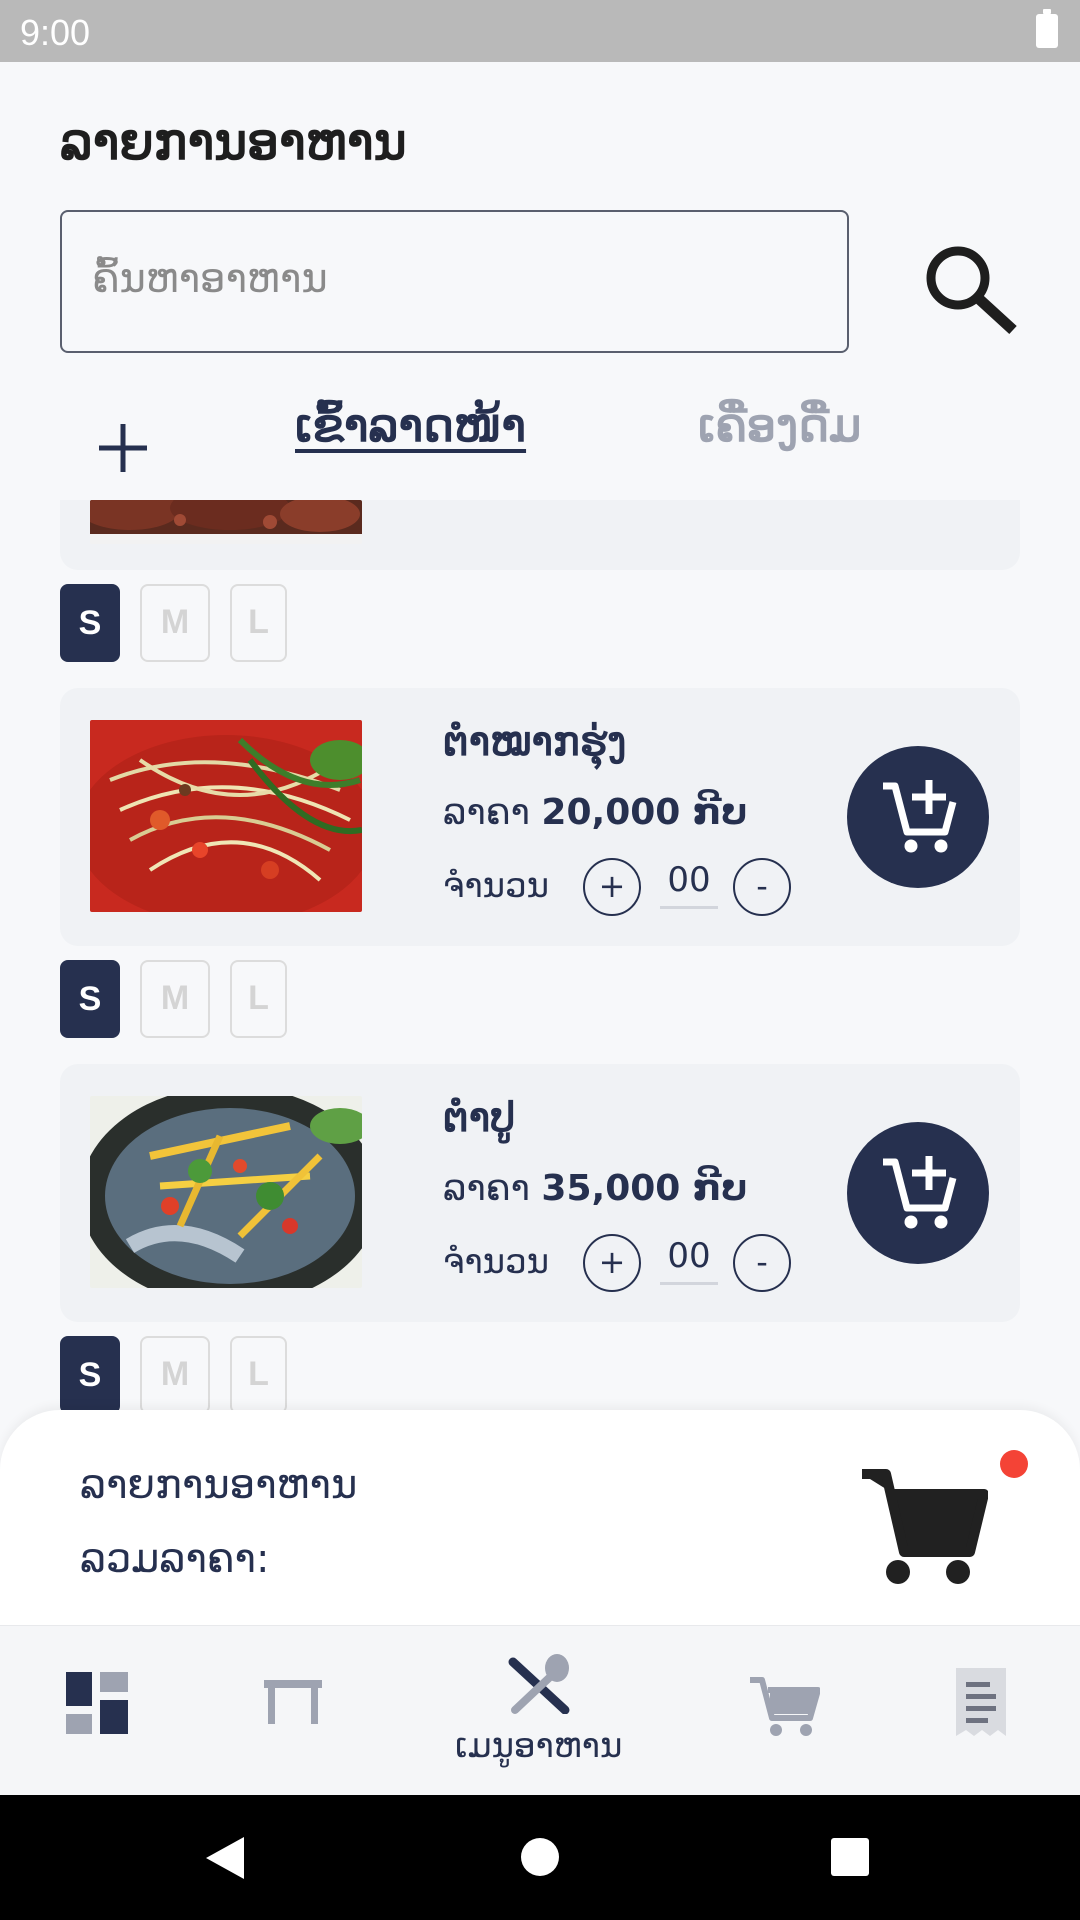  I want to click on back-icon, so click(225, 1858).